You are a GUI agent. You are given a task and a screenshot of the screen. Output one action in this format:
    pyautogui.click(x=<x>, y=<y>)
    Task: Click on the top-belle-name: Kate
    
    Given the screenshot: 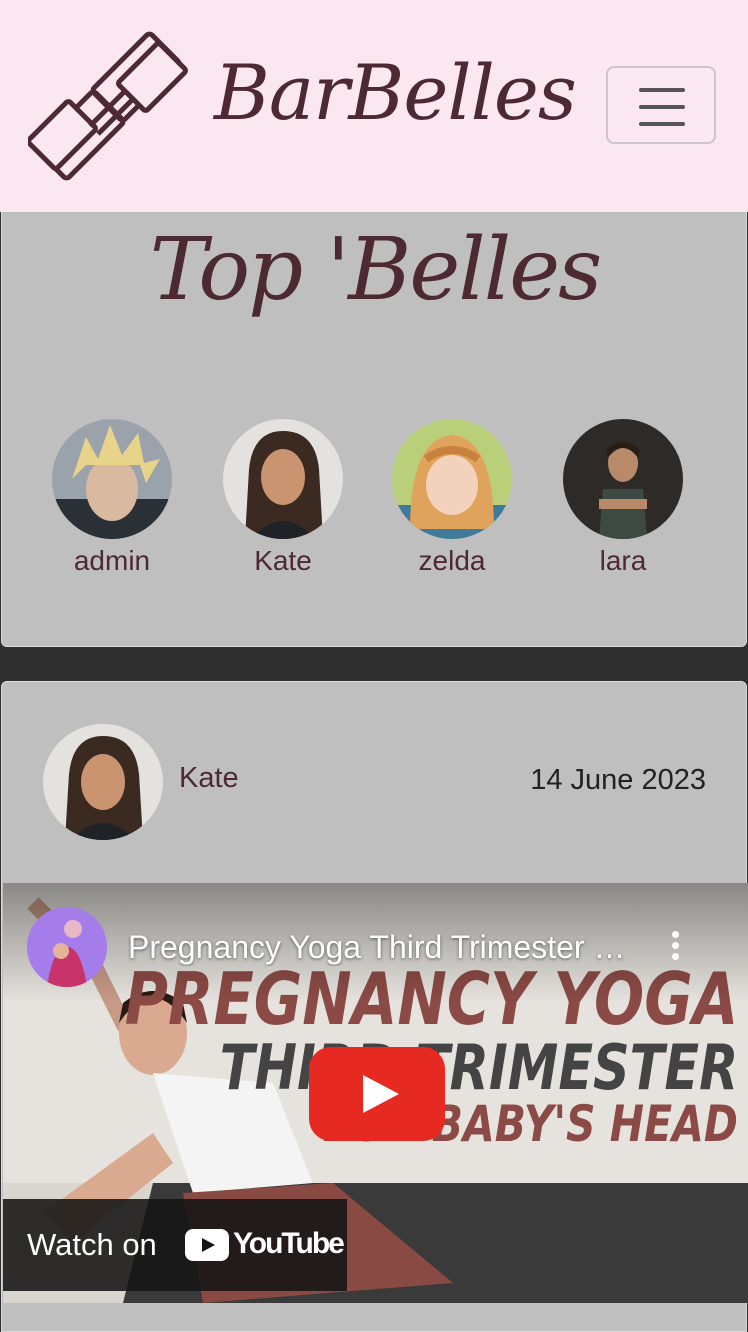 What is the action you would take?
    pyautogui.click(x=283, y=561)
    